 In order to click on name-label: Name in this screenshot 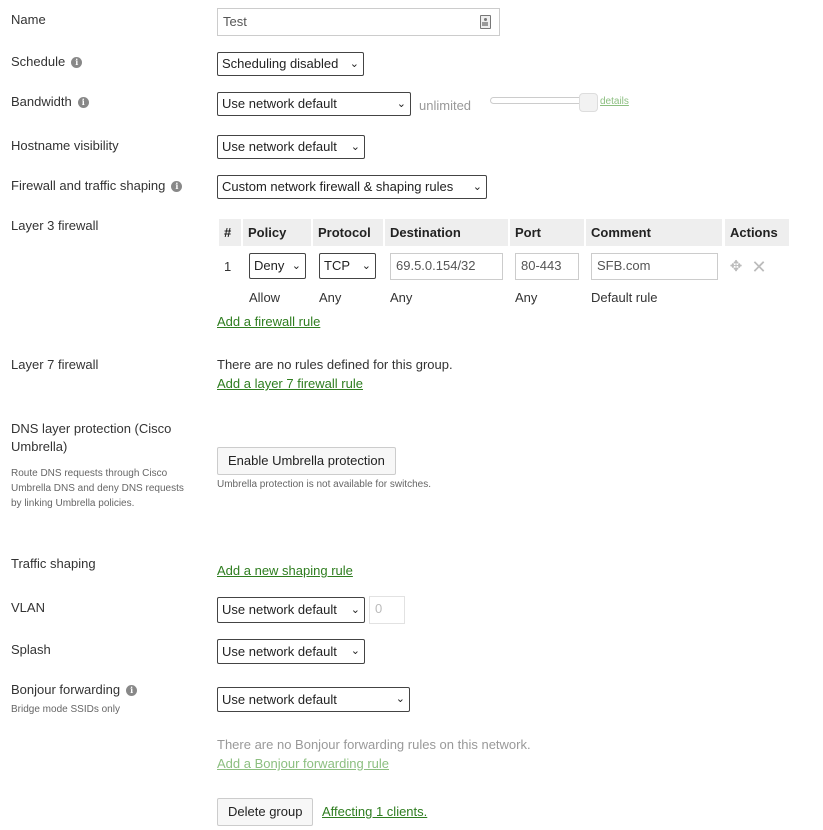, I will do `click(28, 19)`.